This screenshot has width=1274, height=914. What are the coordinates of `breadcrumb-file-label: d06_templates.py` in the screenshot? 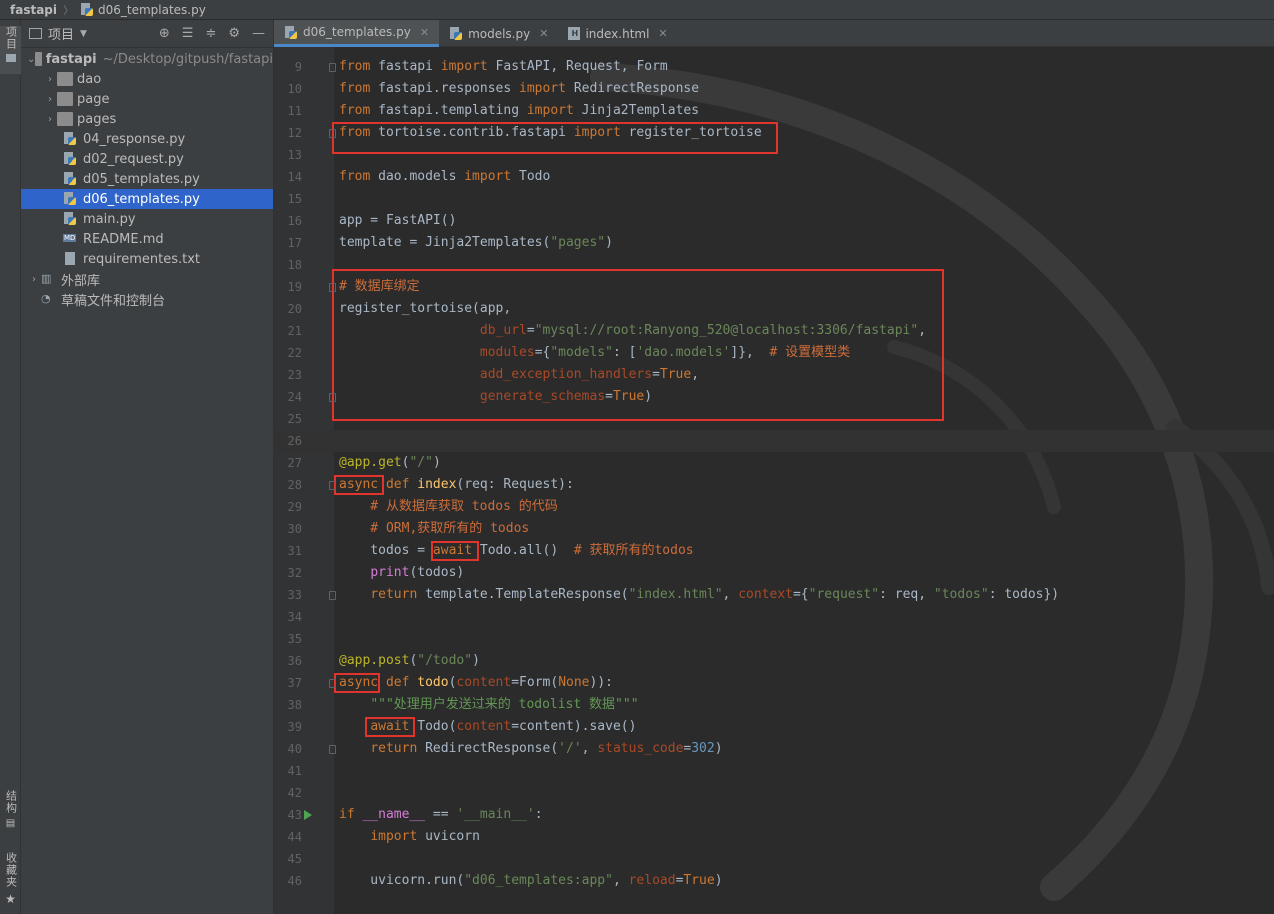 It's located at (152, 9).